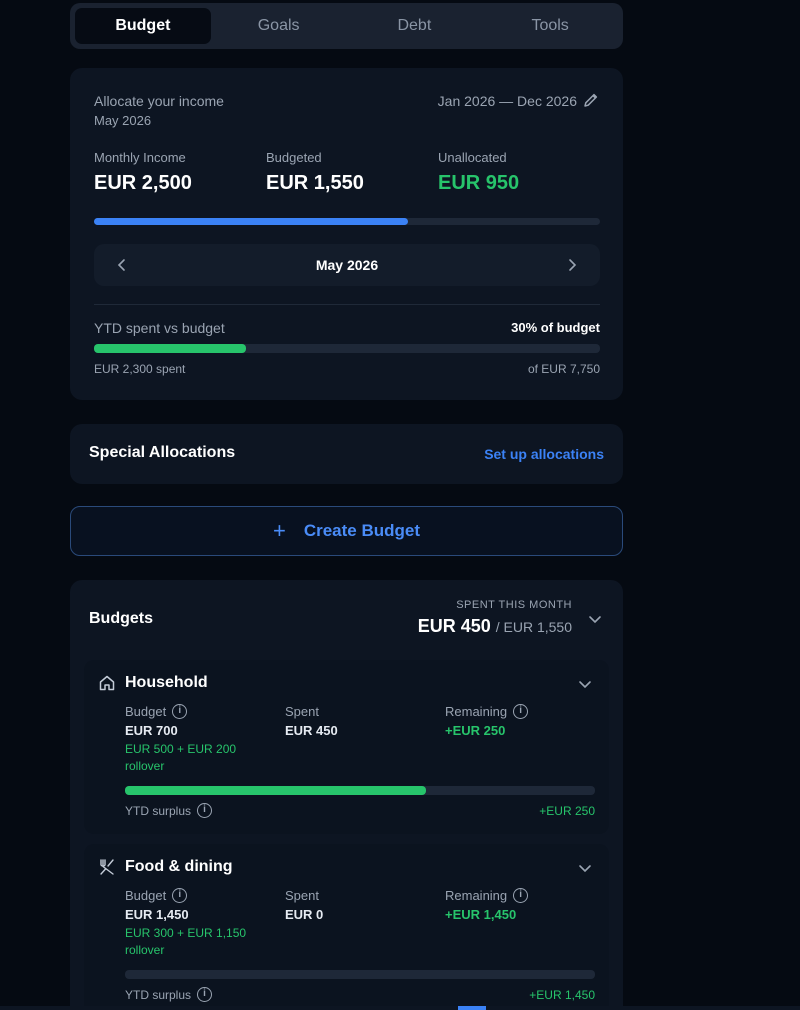 The height and width of the screenshot is (1010, 800). What do you see at coordinates (544, 454) in the screenshot?
I see `set-up-allocations-link: Set up allocations` at bounding box center [544, 454].